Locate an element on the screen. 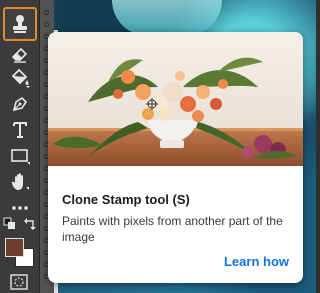  hand-icon is located at coordinates (20, 181).